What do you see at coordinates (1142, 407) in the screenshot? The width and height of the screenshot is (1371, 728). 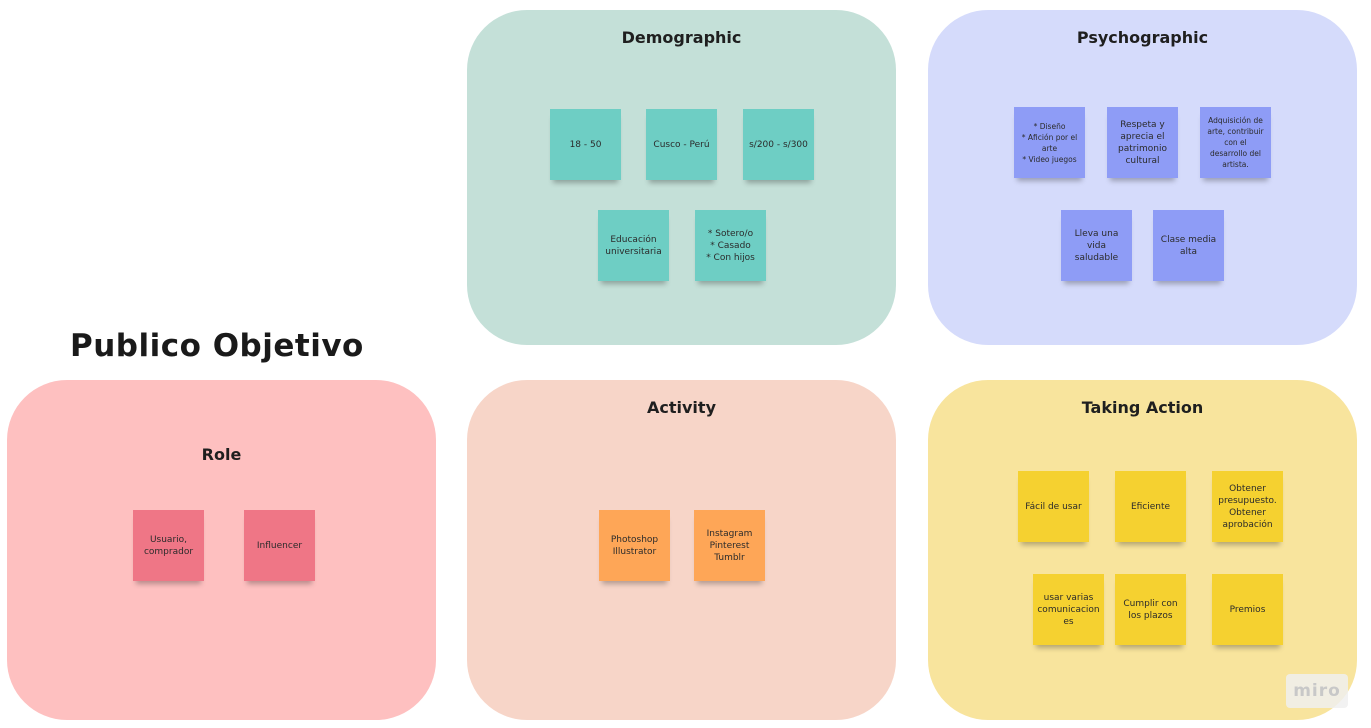 I see `taking-action-title: Taking Action` at bounding box center [1142, 407].